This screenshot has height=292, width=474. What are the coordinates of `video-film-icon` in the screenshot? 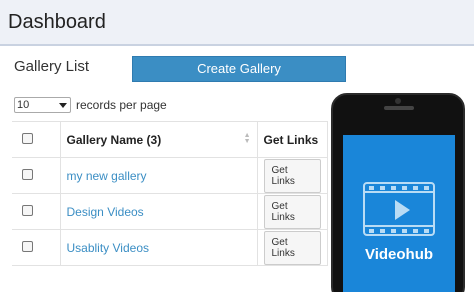 It's located at (399, 209).